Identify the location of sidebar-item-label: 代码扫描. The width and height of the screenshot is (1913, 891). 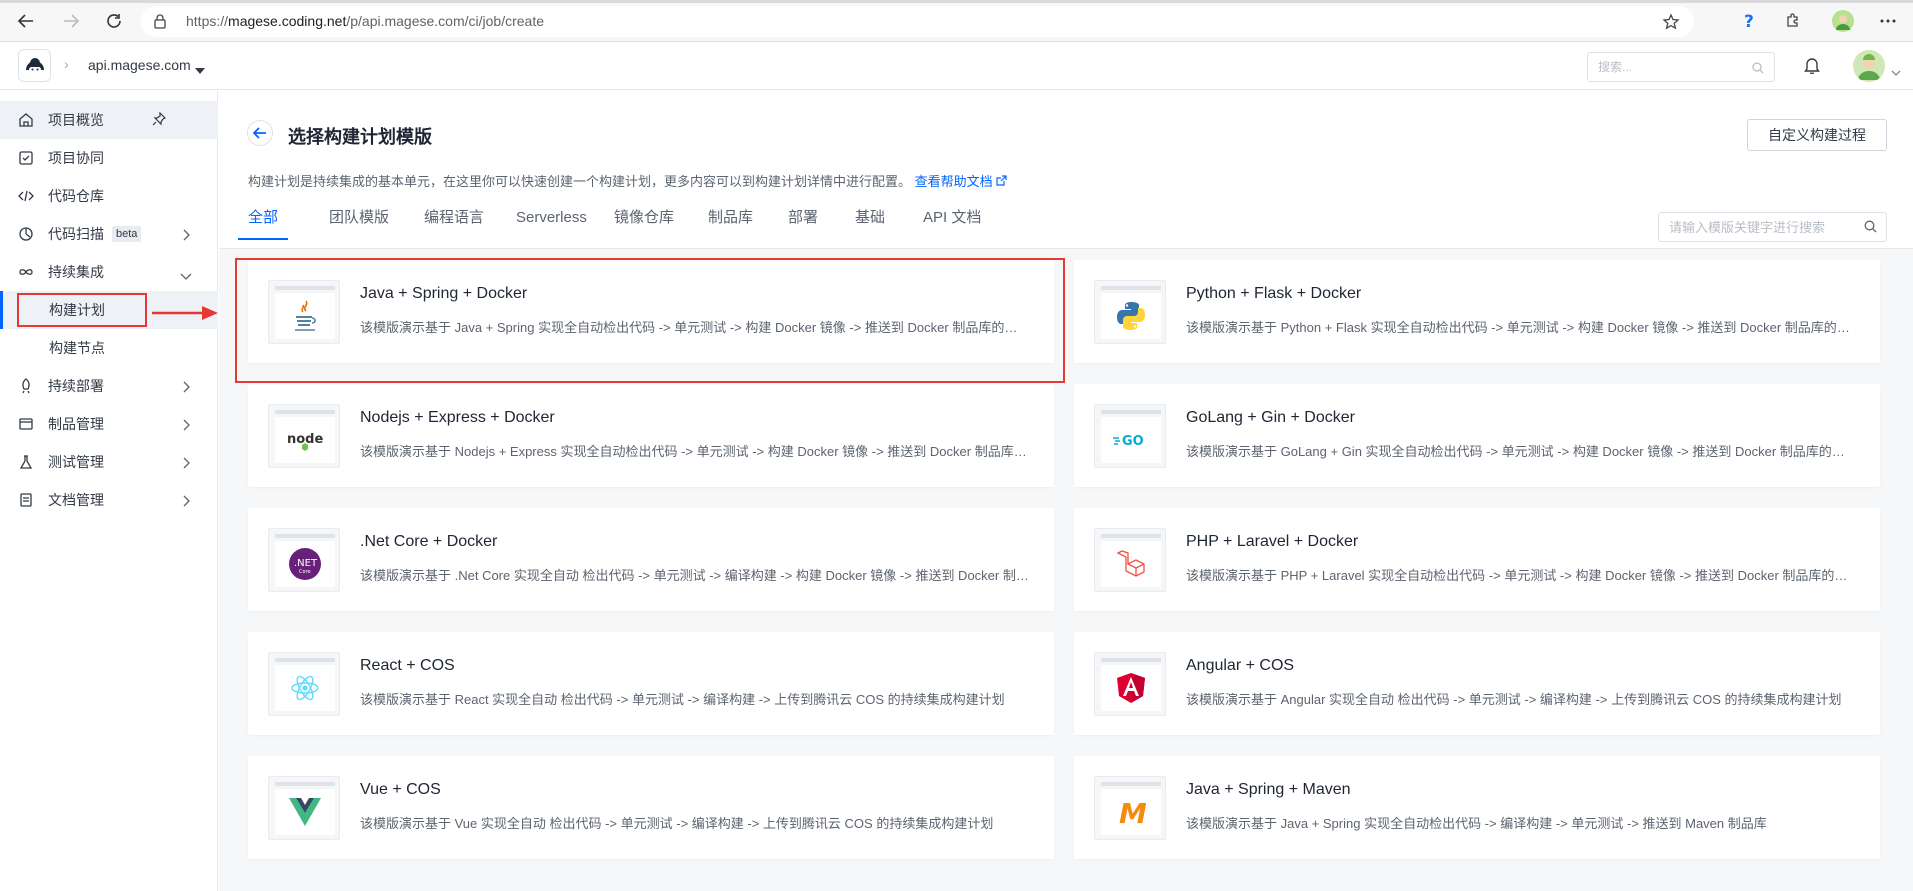
(76, 234).